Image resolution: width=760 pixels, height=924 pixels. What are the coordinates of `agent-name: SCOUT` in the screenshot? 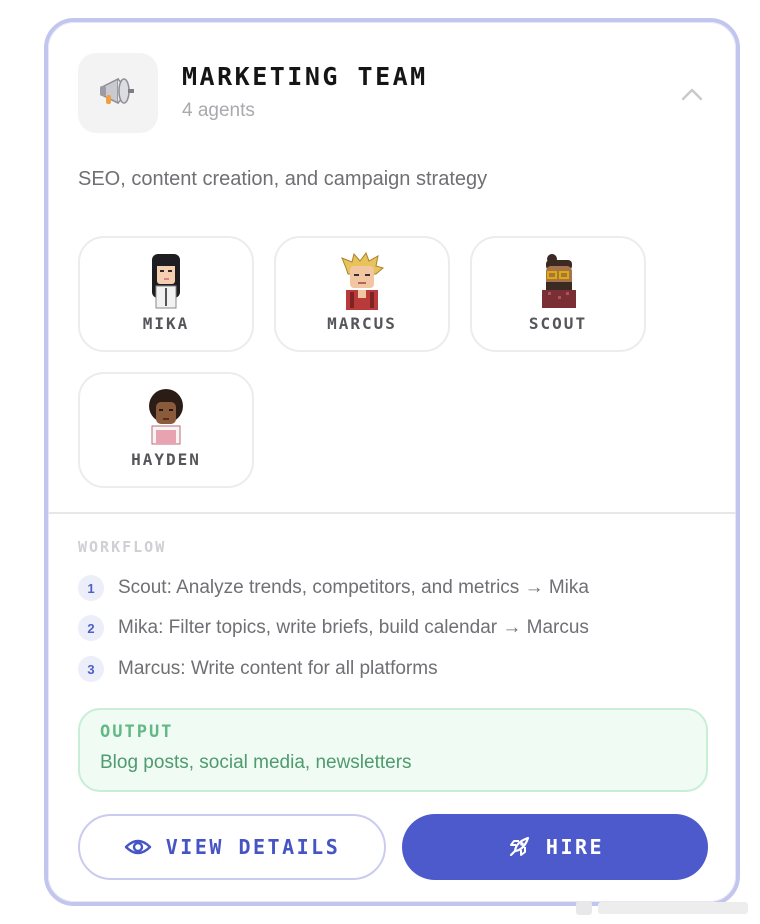 It's located at (558, 323).